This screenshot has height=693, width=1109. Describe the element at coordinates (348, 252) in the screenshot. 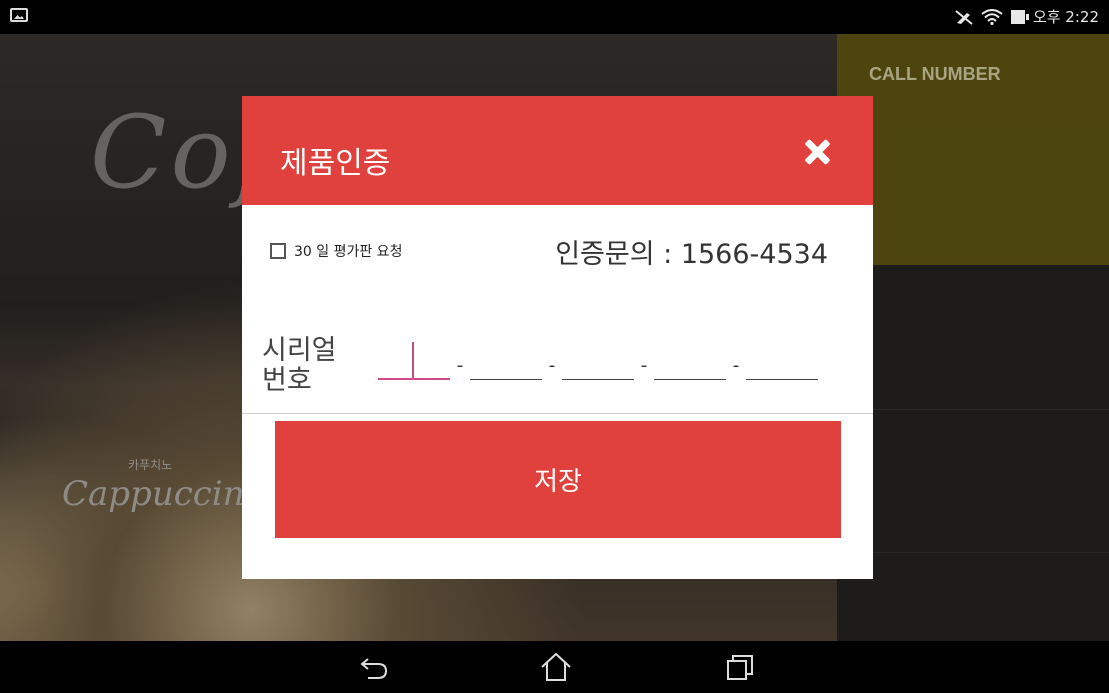

I see `trial-request-label: 30 일 평가판 요청` at that location.